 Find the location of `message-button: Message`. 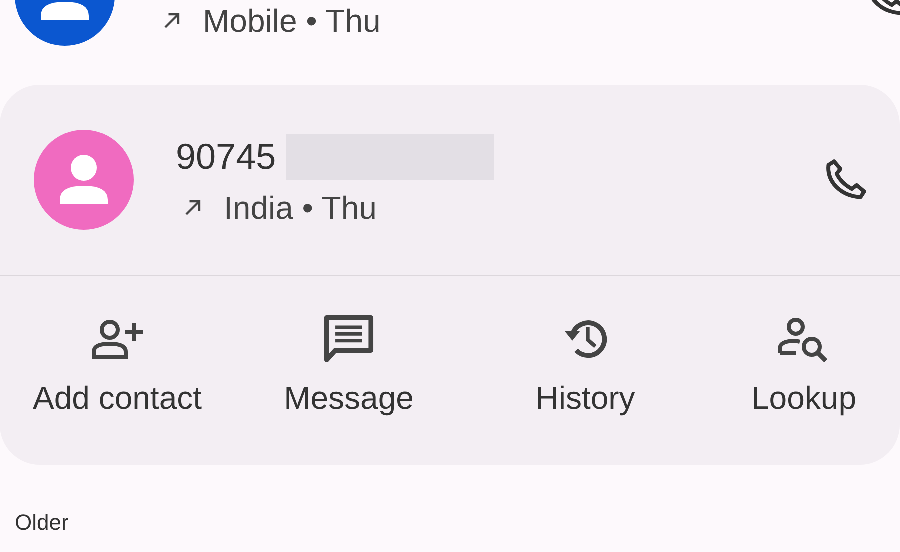

message-button: Message is located at coordinates (349, 370).